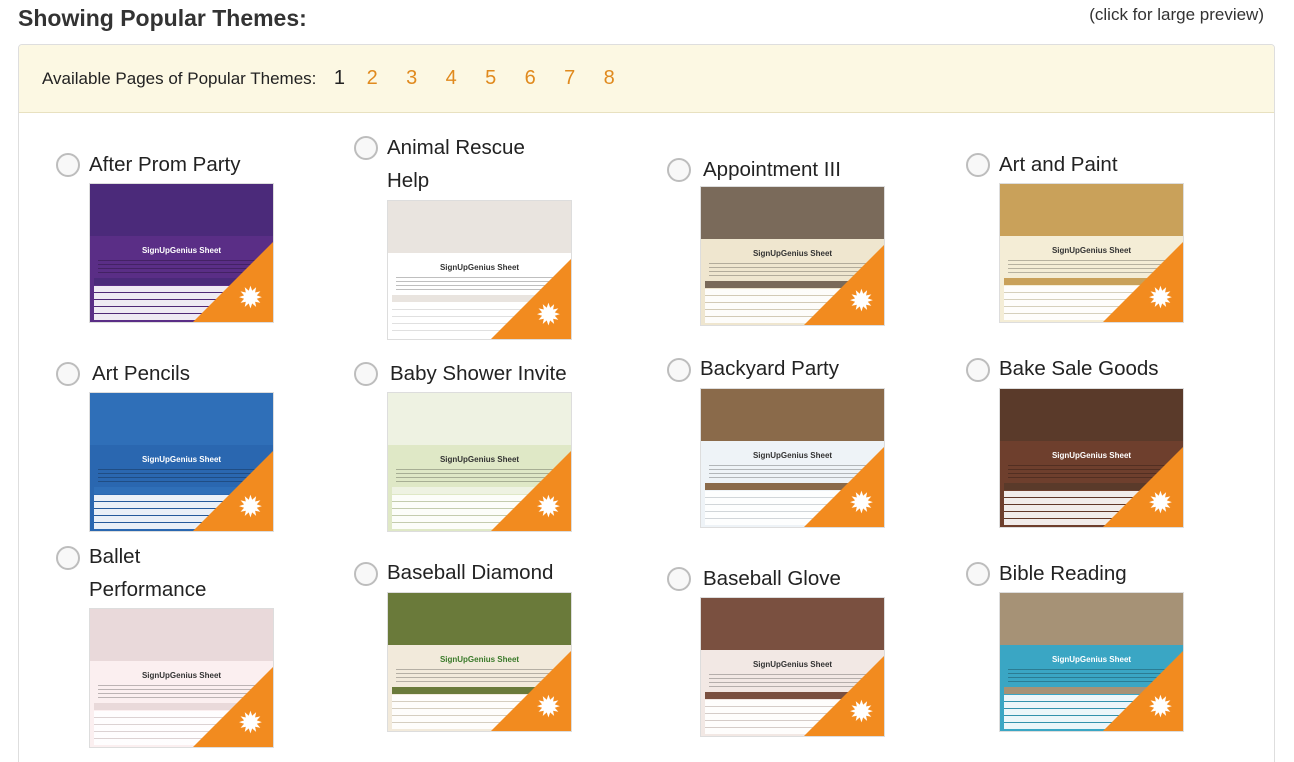 Image resolution: width=1294 pixels, height=762 pixels. What do you see at coordinates (1063, 573) in the screenshot?
I see `theme-name: Bible Reading` at bounding box center [1063, 573].